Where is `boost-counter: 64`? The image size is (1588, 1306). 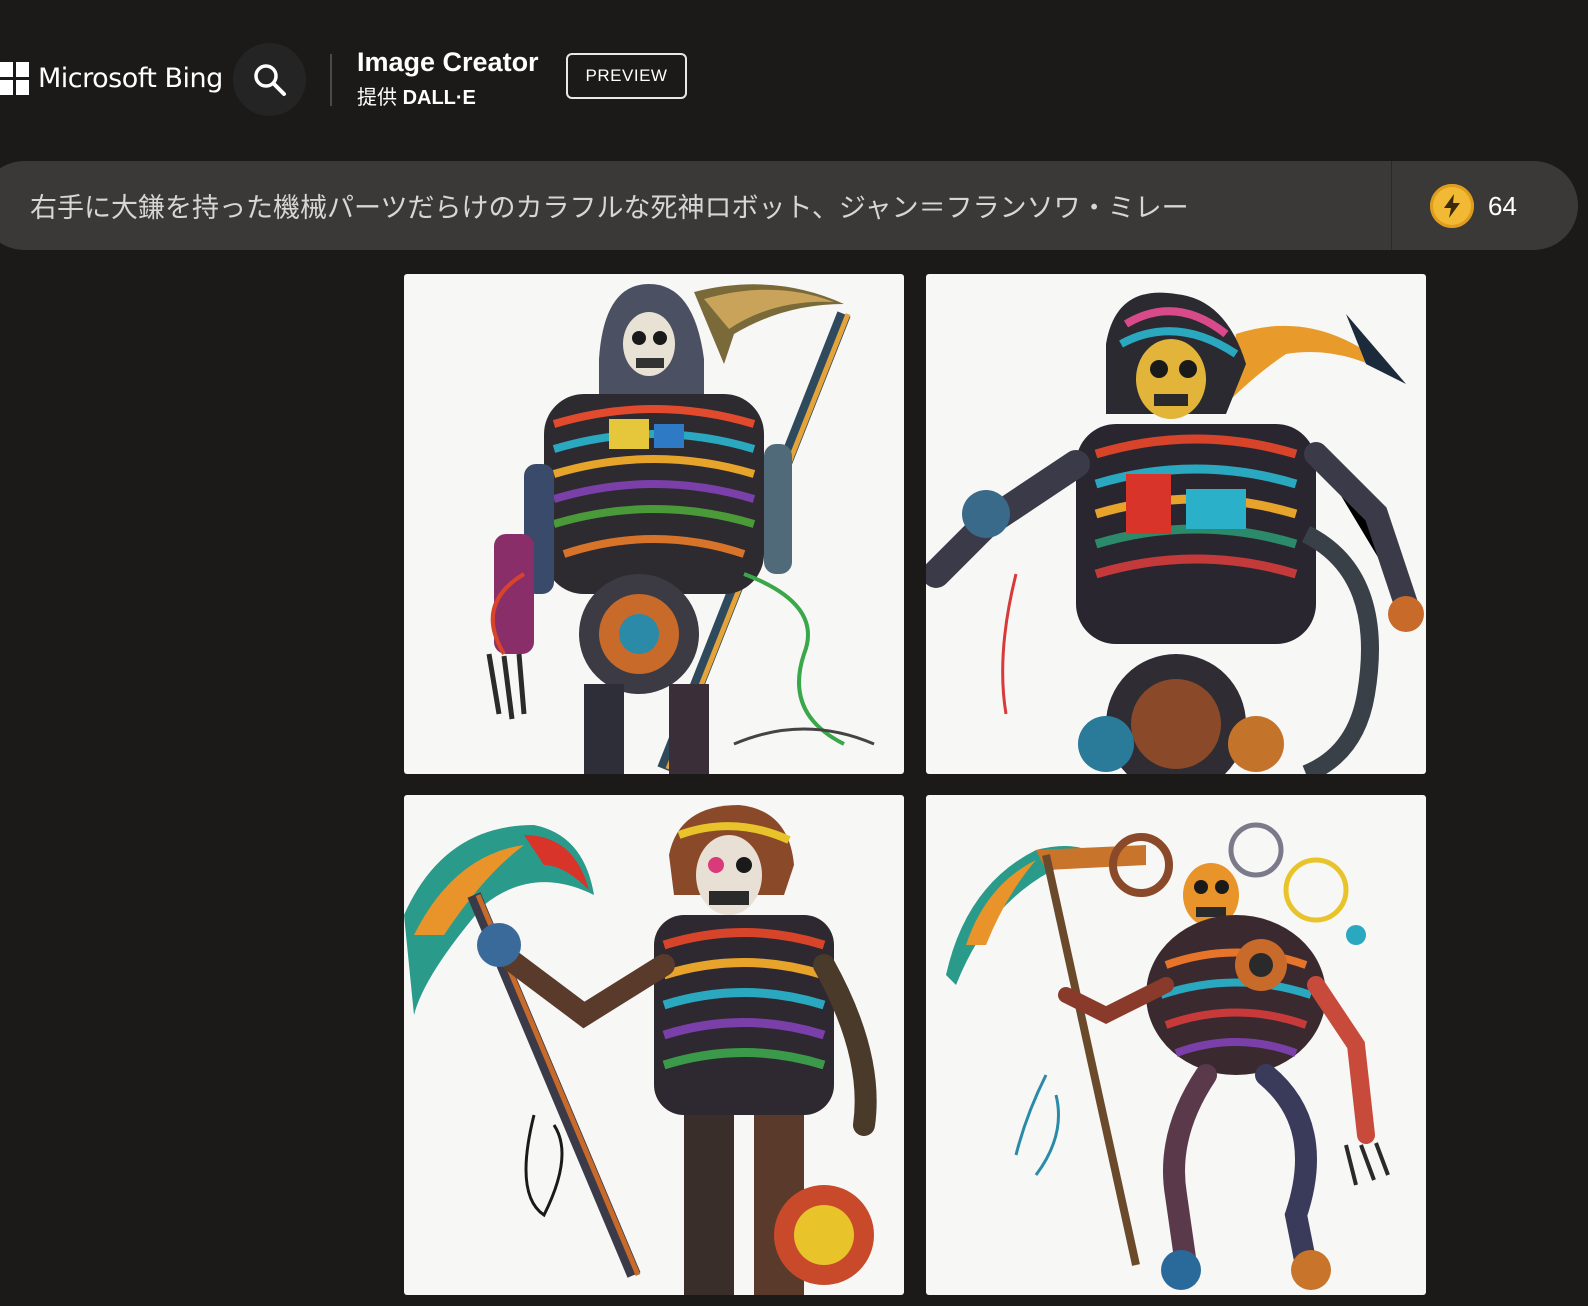
boost-counter: 64 is located at coordinates (1473, 206).